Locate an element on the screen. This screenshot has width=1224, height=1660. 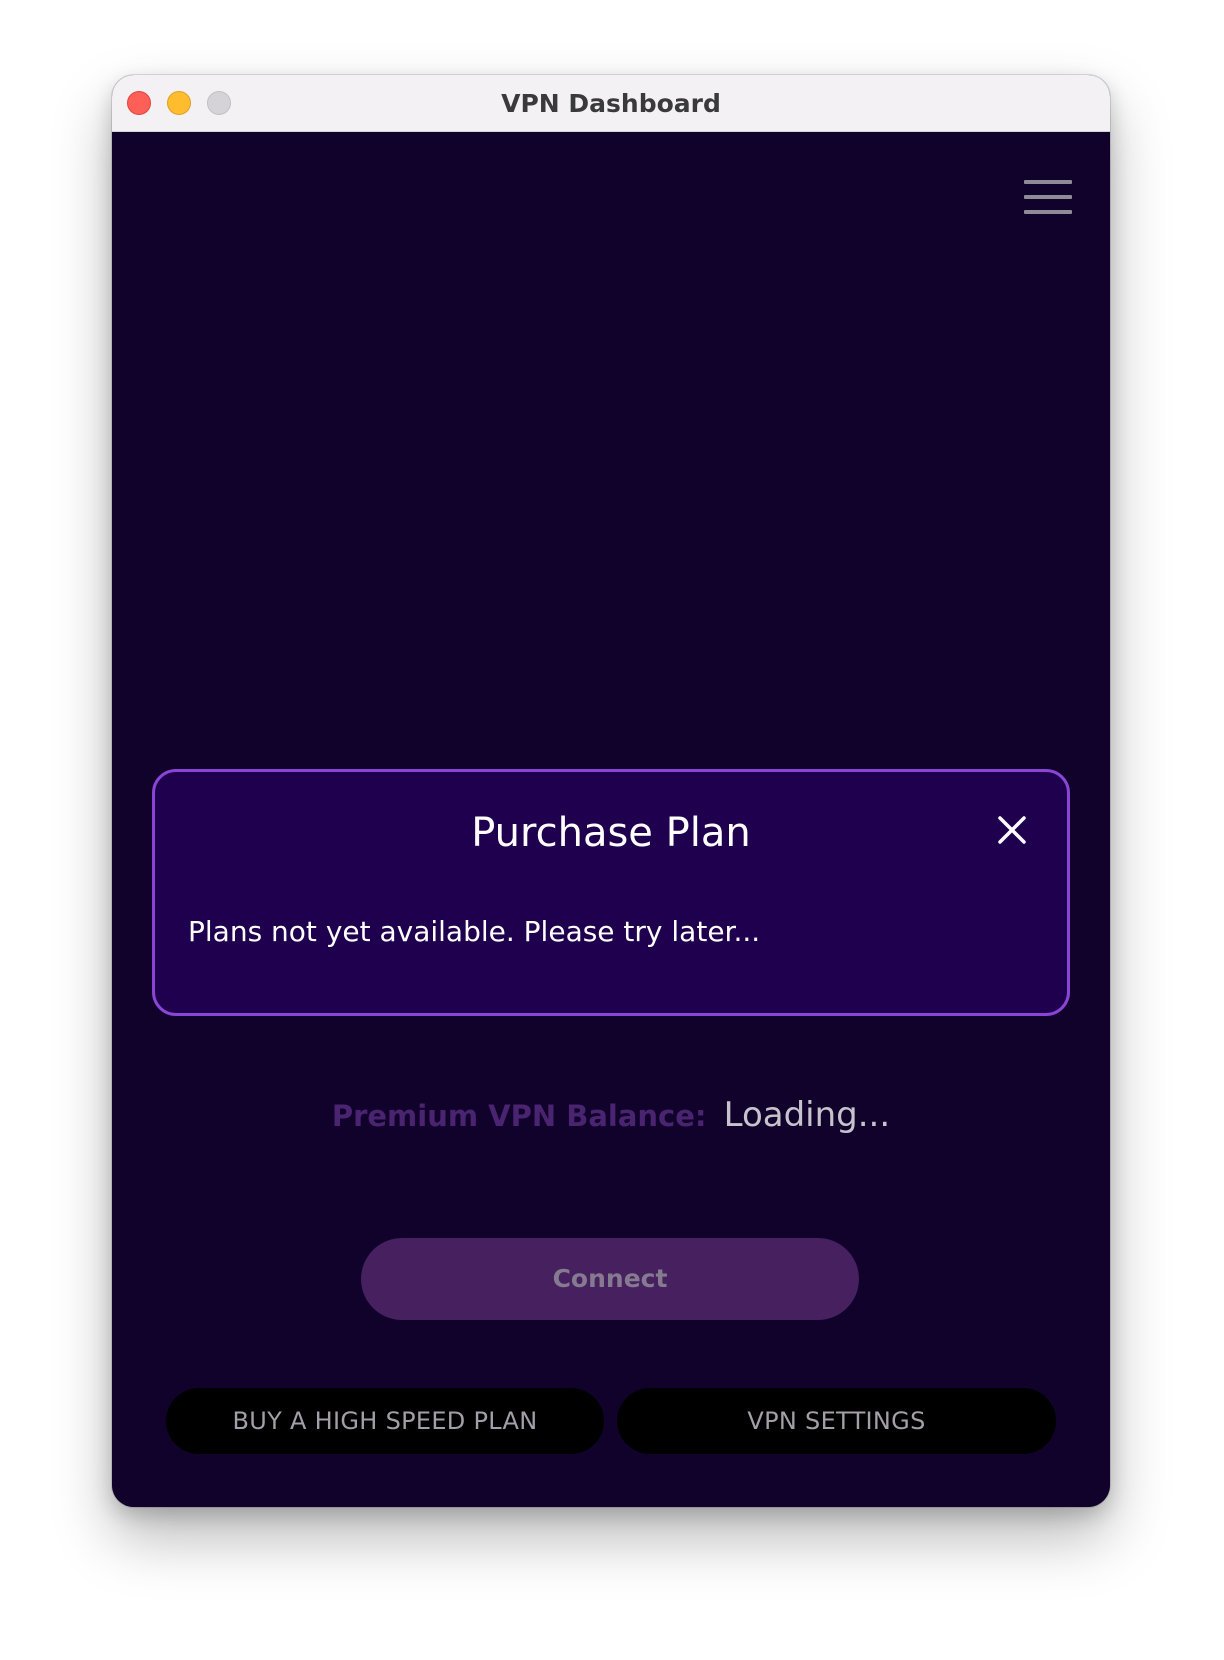
window-title: VPN Dashboard is located at coordinates (611, 103).